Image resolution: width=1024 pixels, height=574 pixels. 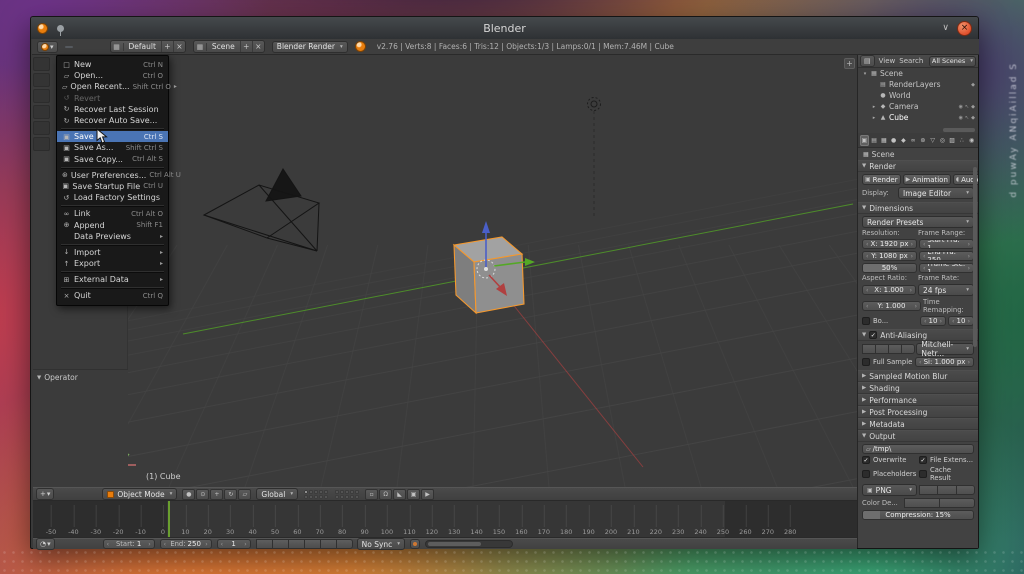 What do you see at coordinates (918, 449) in the screenshot?
I see `output-path-field: ▱ /tmp\` at bounding box center [918, 449].